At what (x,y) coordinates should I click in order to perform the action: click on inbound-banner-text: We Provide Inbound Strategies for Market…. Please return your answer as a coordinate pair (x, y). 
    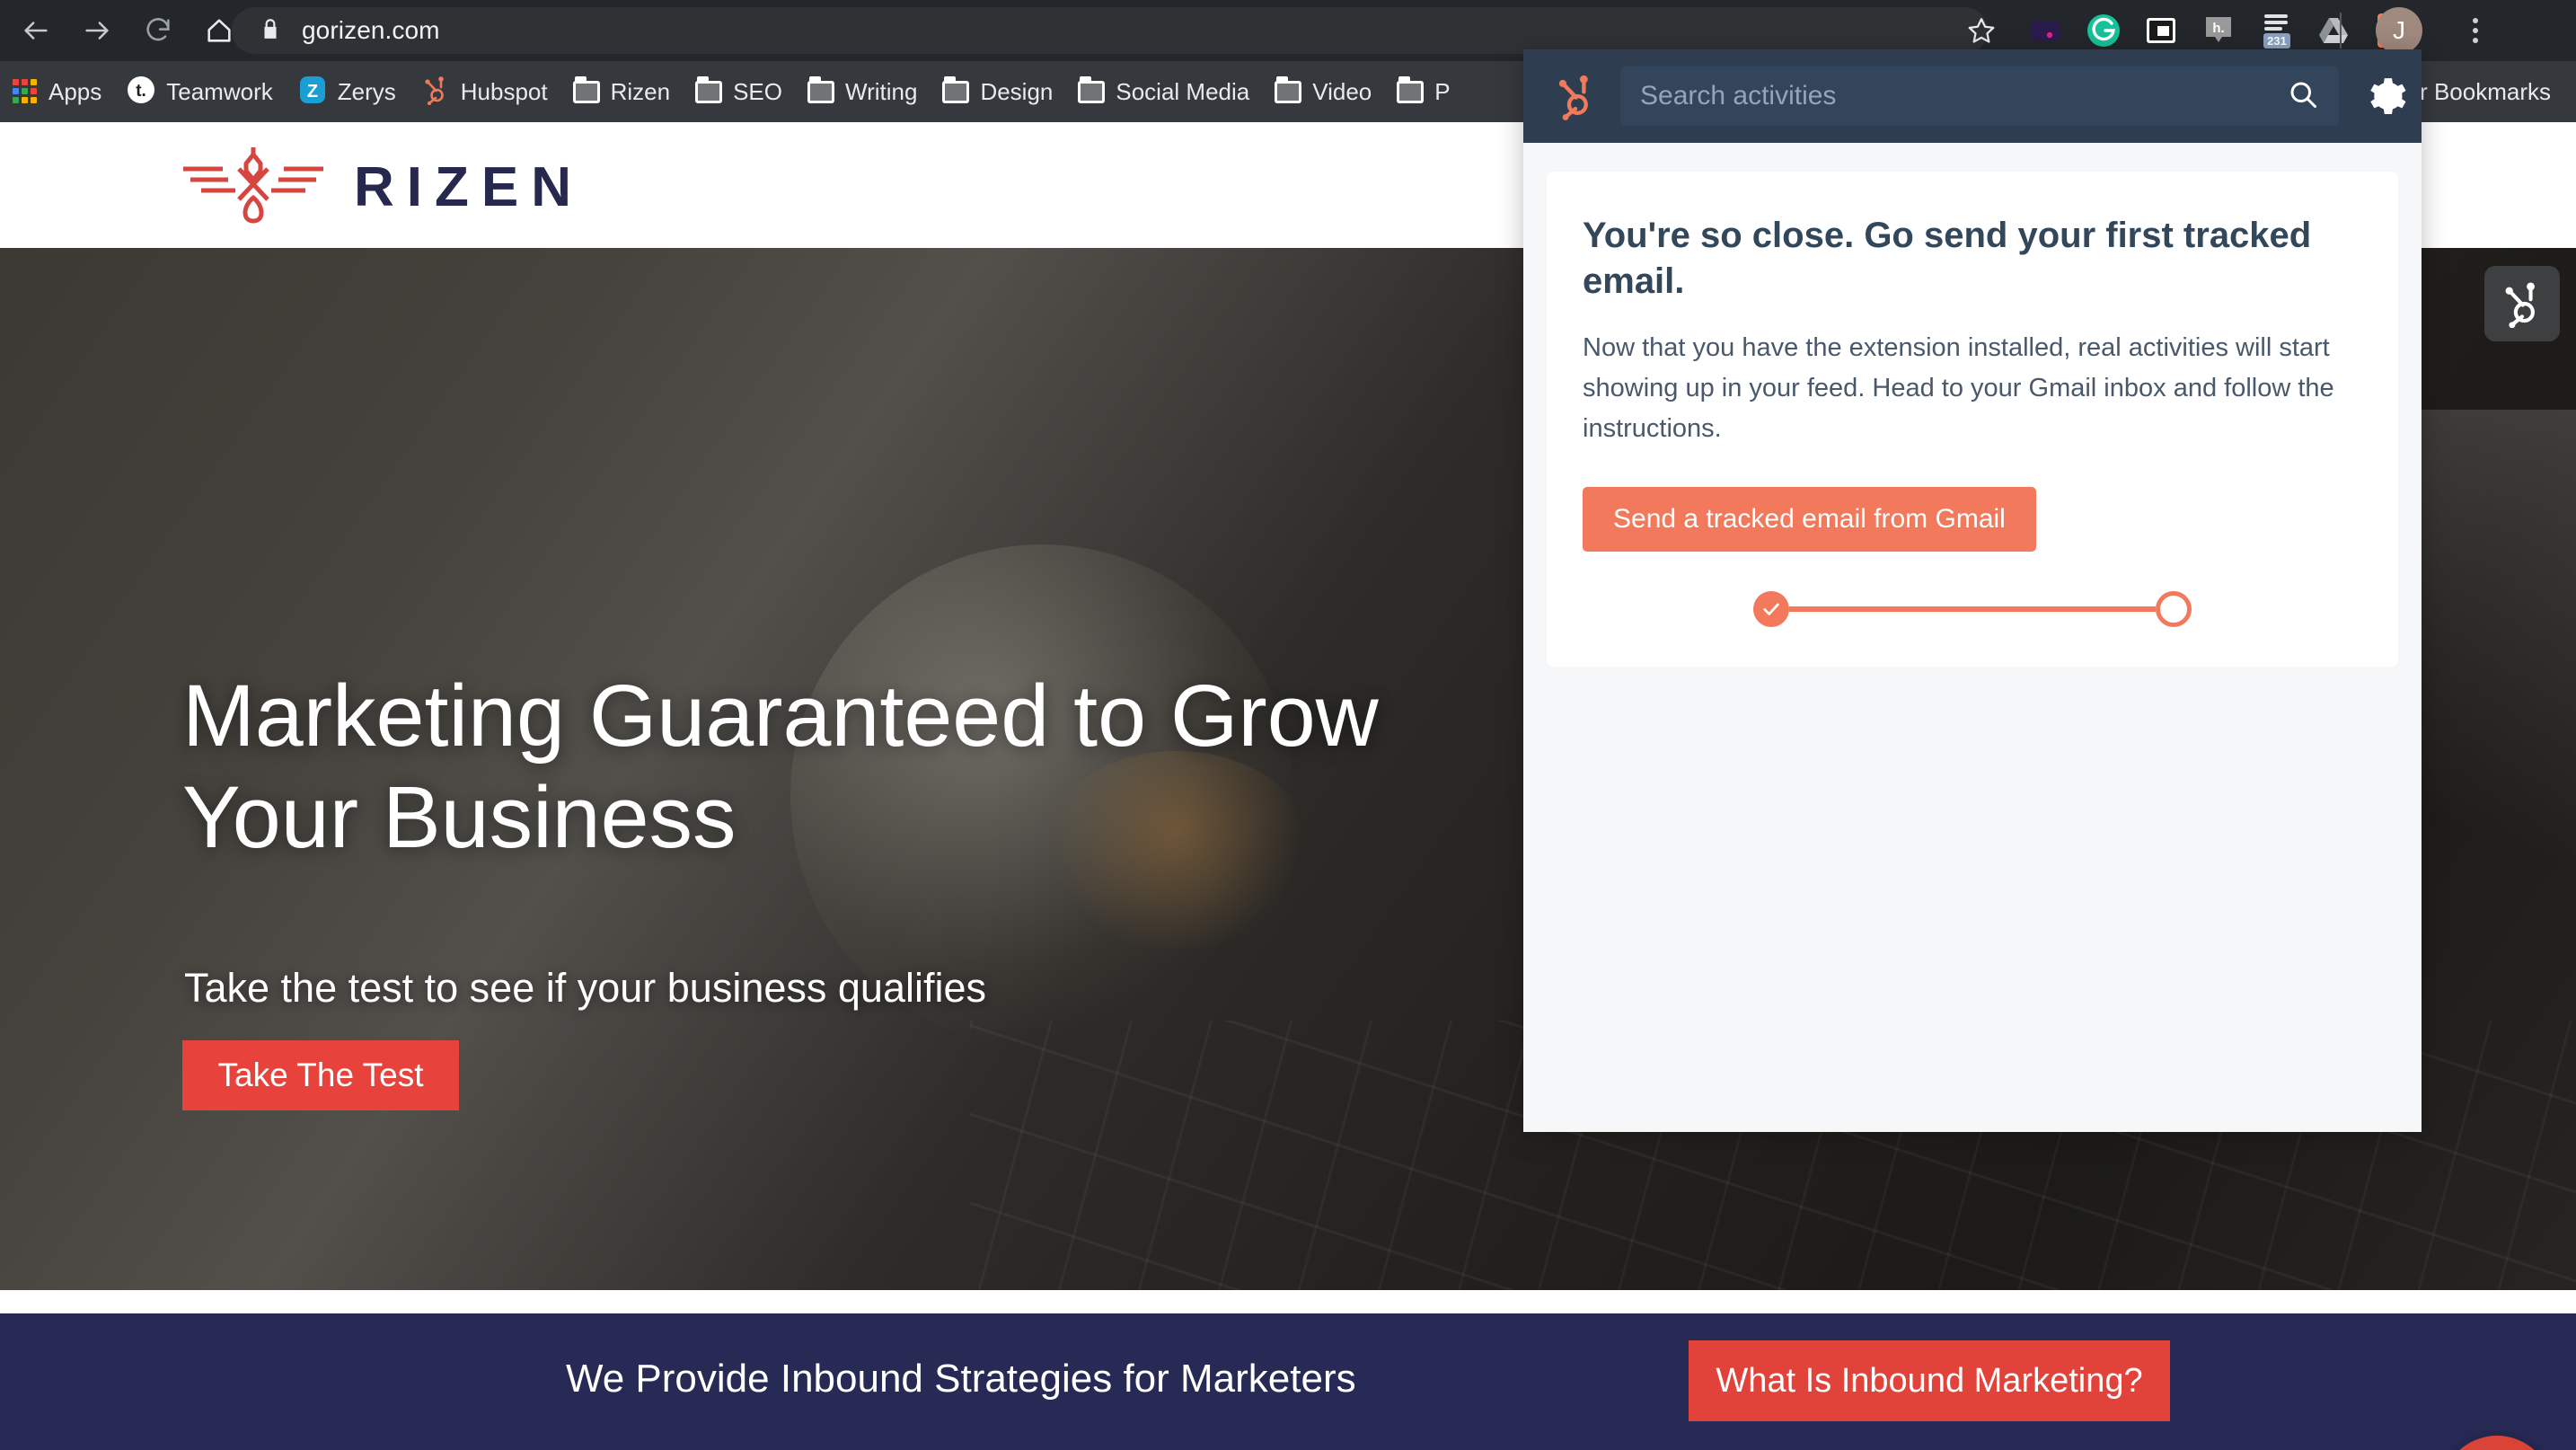
    Looking at the image, I should click on (961, 1379).